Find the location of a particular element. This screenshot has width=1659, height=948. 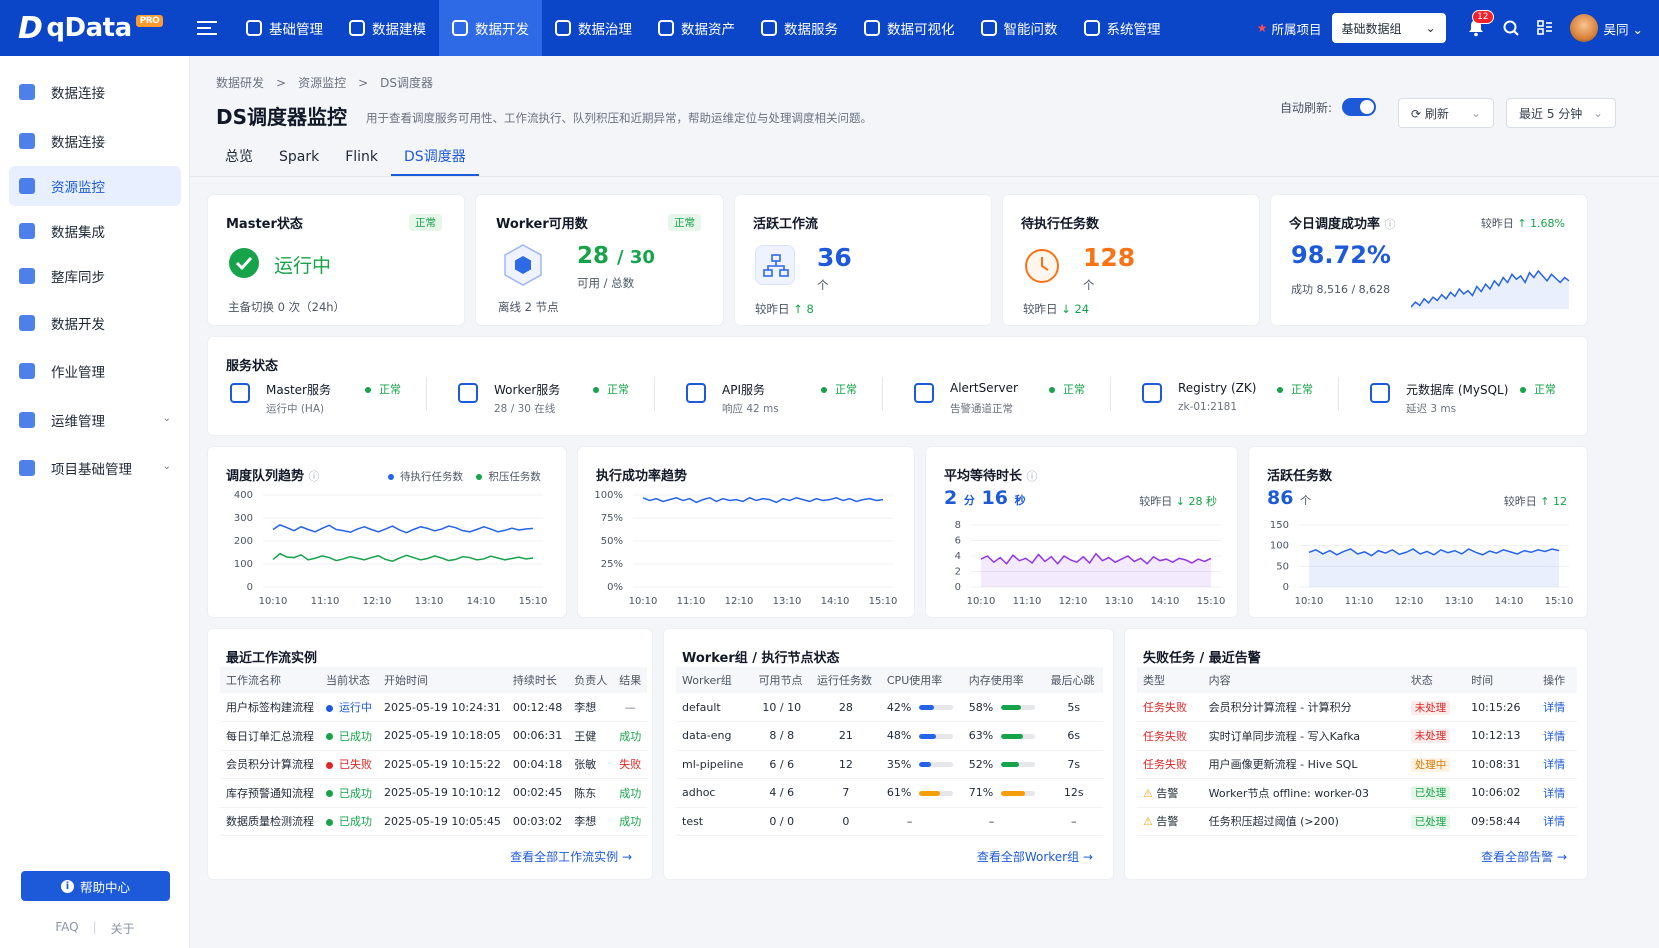

alert-content: Worker节点 offline: worker-03 is located at coordinates (1303, 793).